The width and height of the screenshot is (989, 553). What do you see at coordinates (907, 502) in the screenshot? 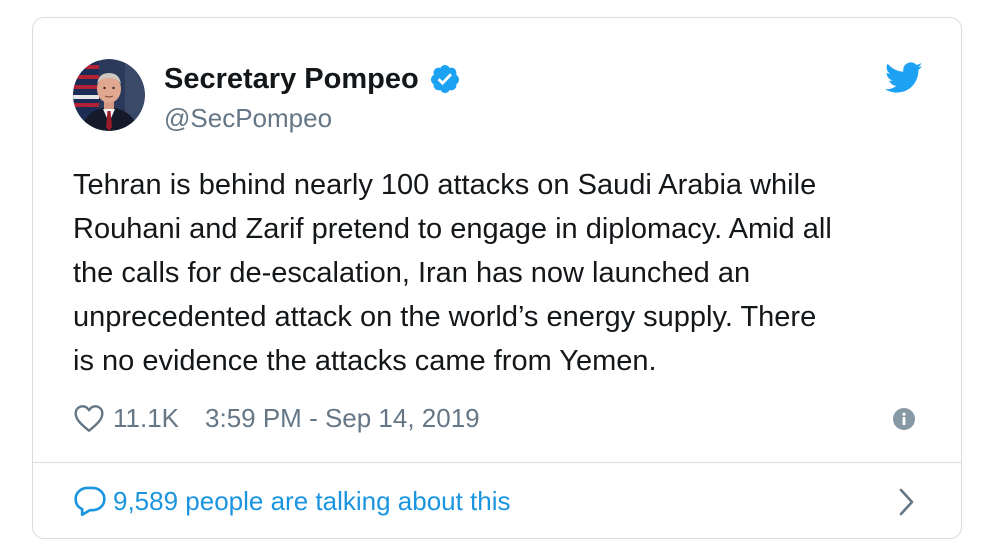
I see `chevron-right-icon` at bounding box center [907, 502].